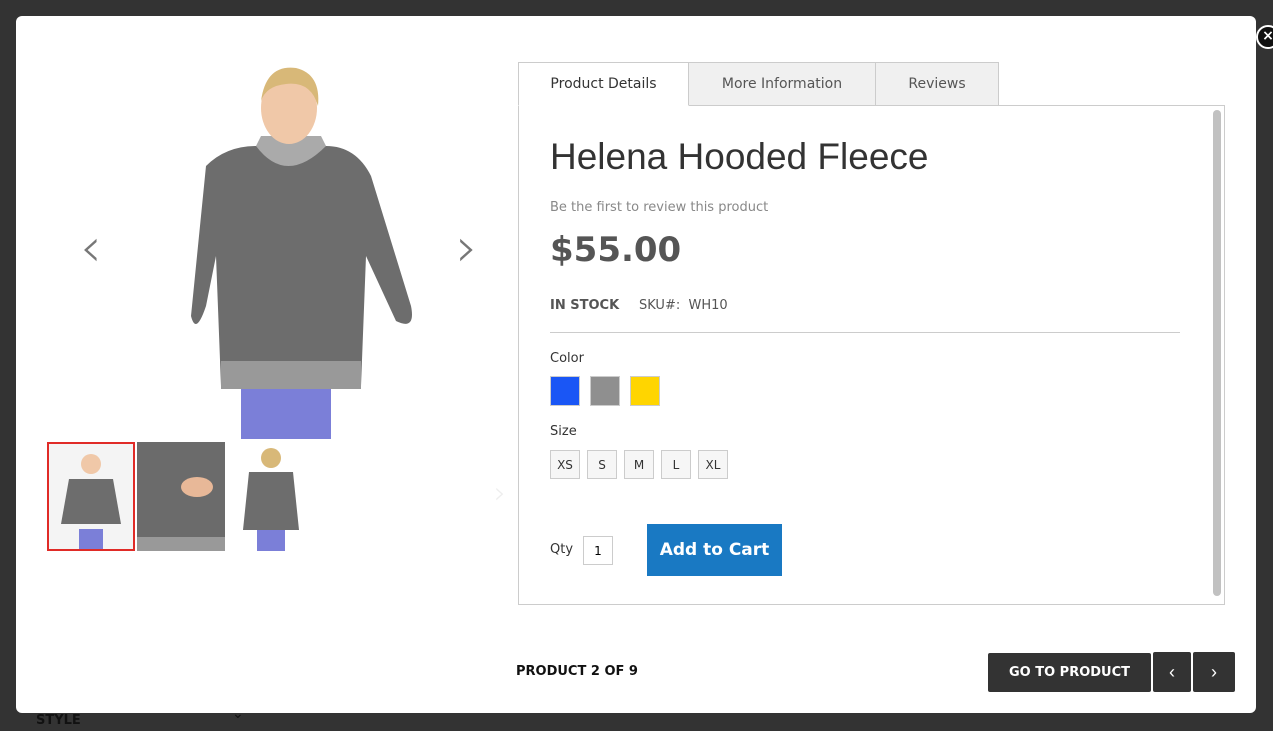 The image size is (1273, 731). Describe the element at coordinates (467, 247) in the screenshot. I see `gallery-next-button: ›` at that location.